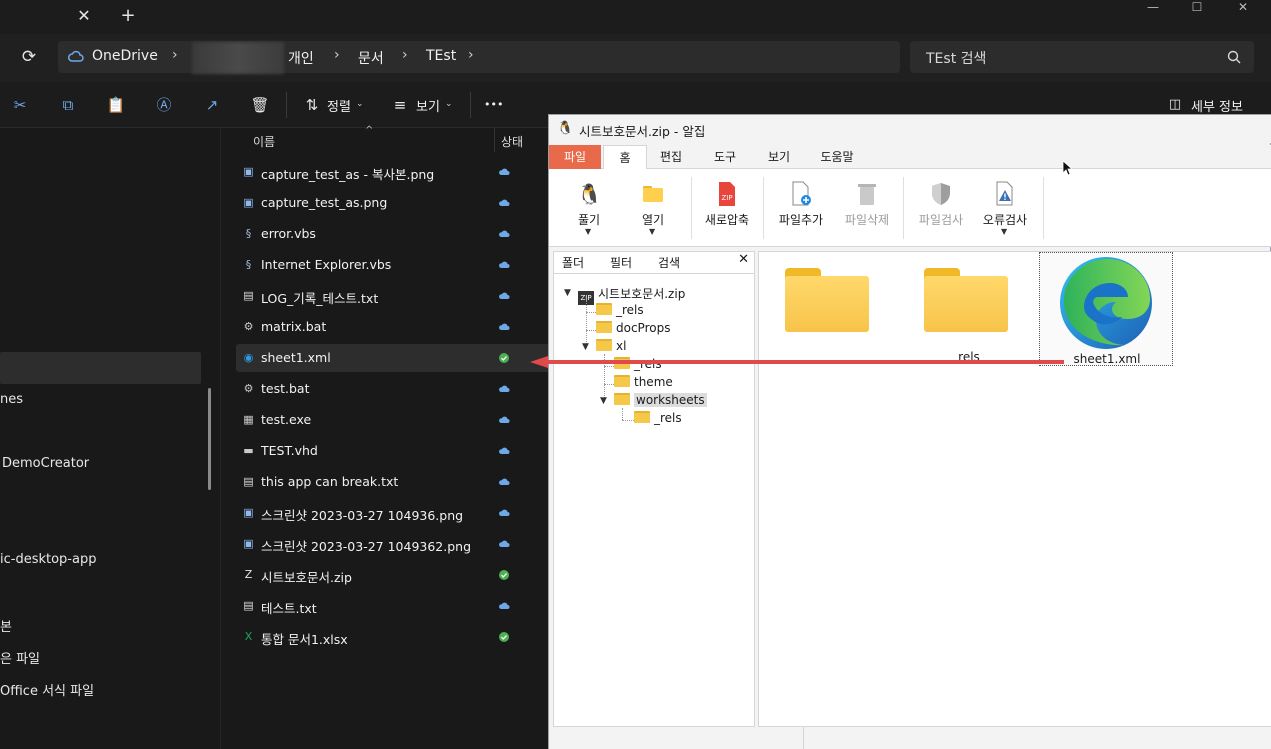 Image resolution: width=1271 pixels, height=749 pixels. I want to click on maximize-button: ☐, so click(1197, 8).